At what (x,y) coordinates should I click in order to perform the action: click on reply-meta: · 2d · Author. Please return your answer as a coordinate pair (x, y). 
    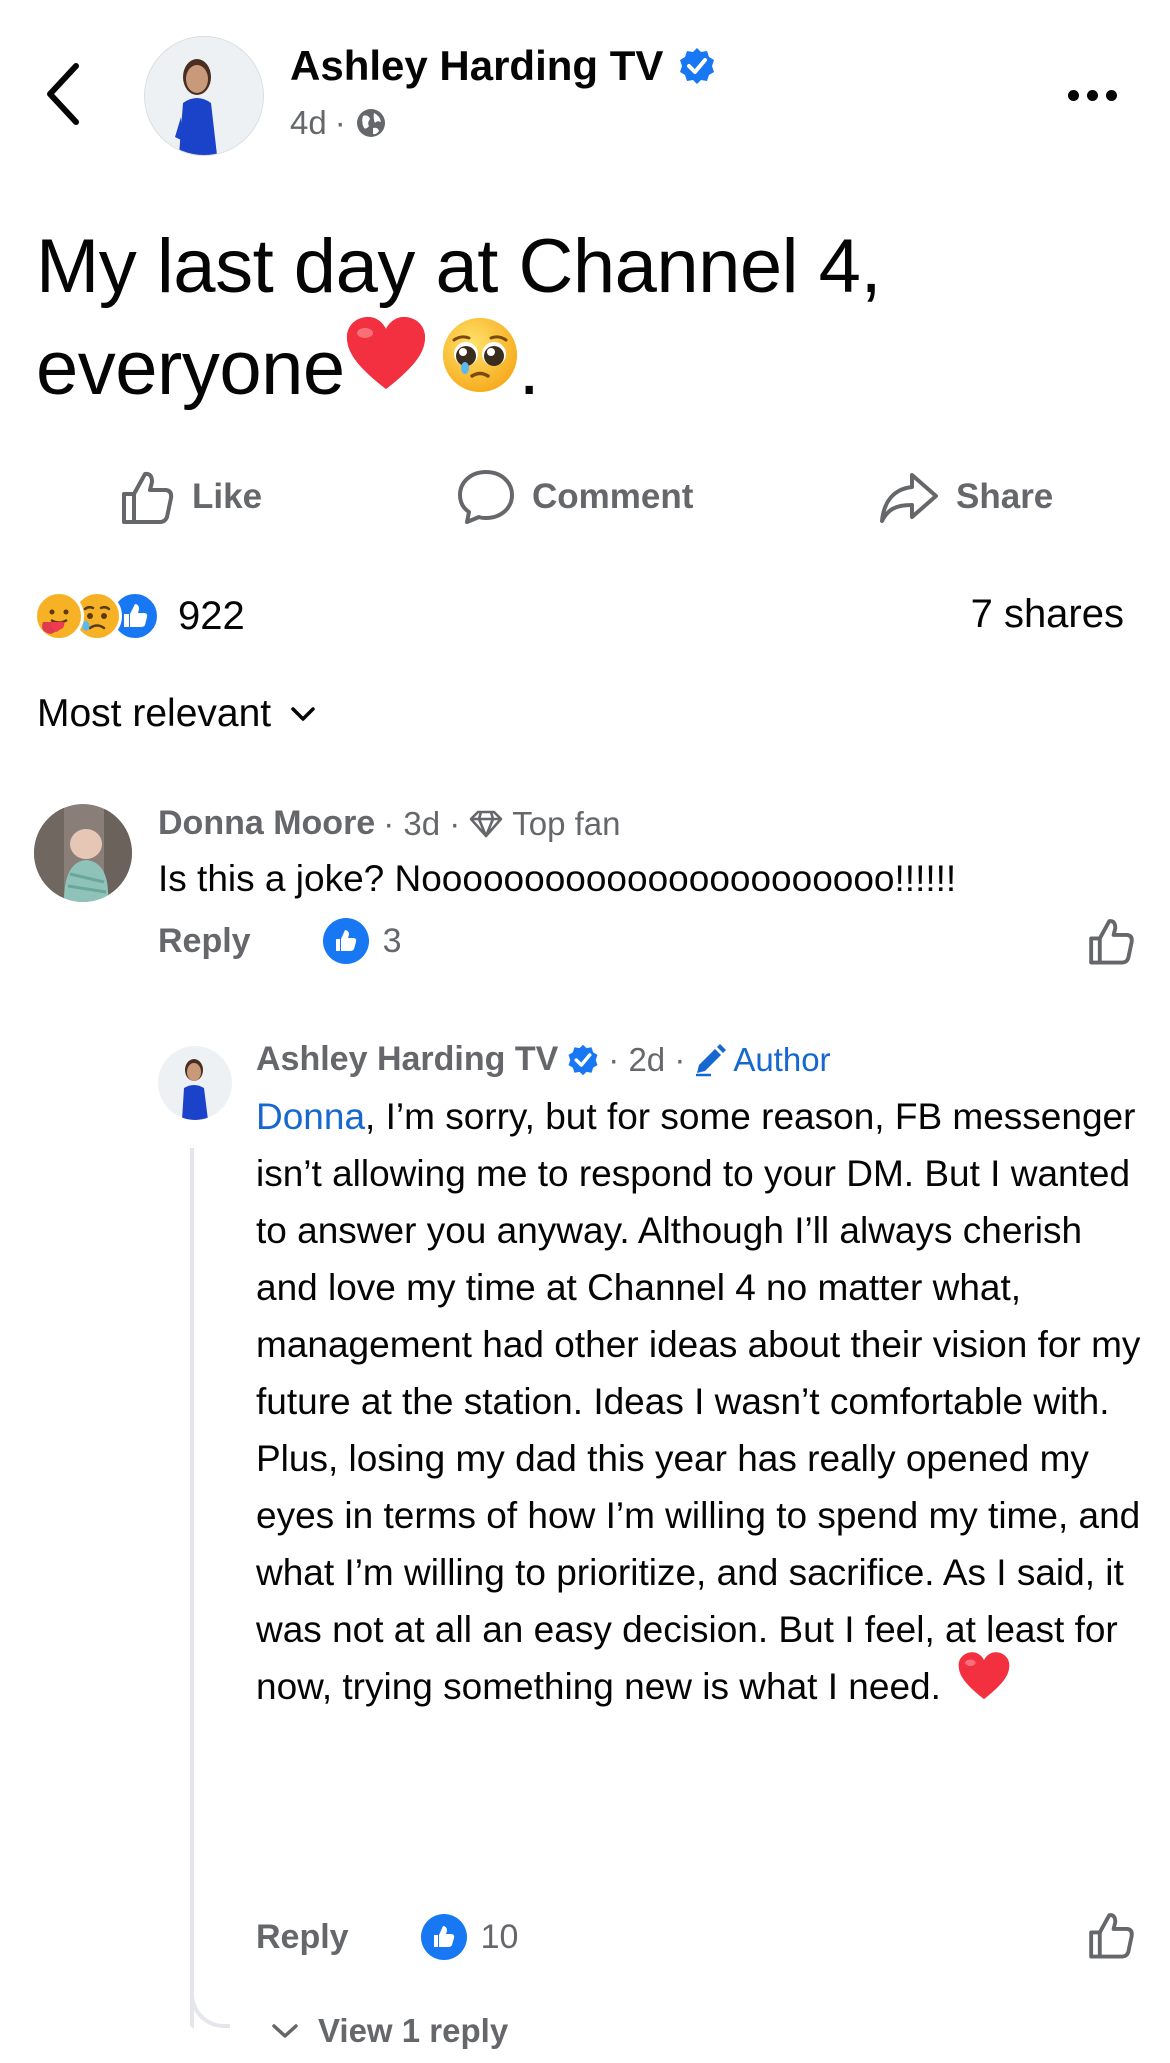
    Looking at the image, I should click on (719, 1060).